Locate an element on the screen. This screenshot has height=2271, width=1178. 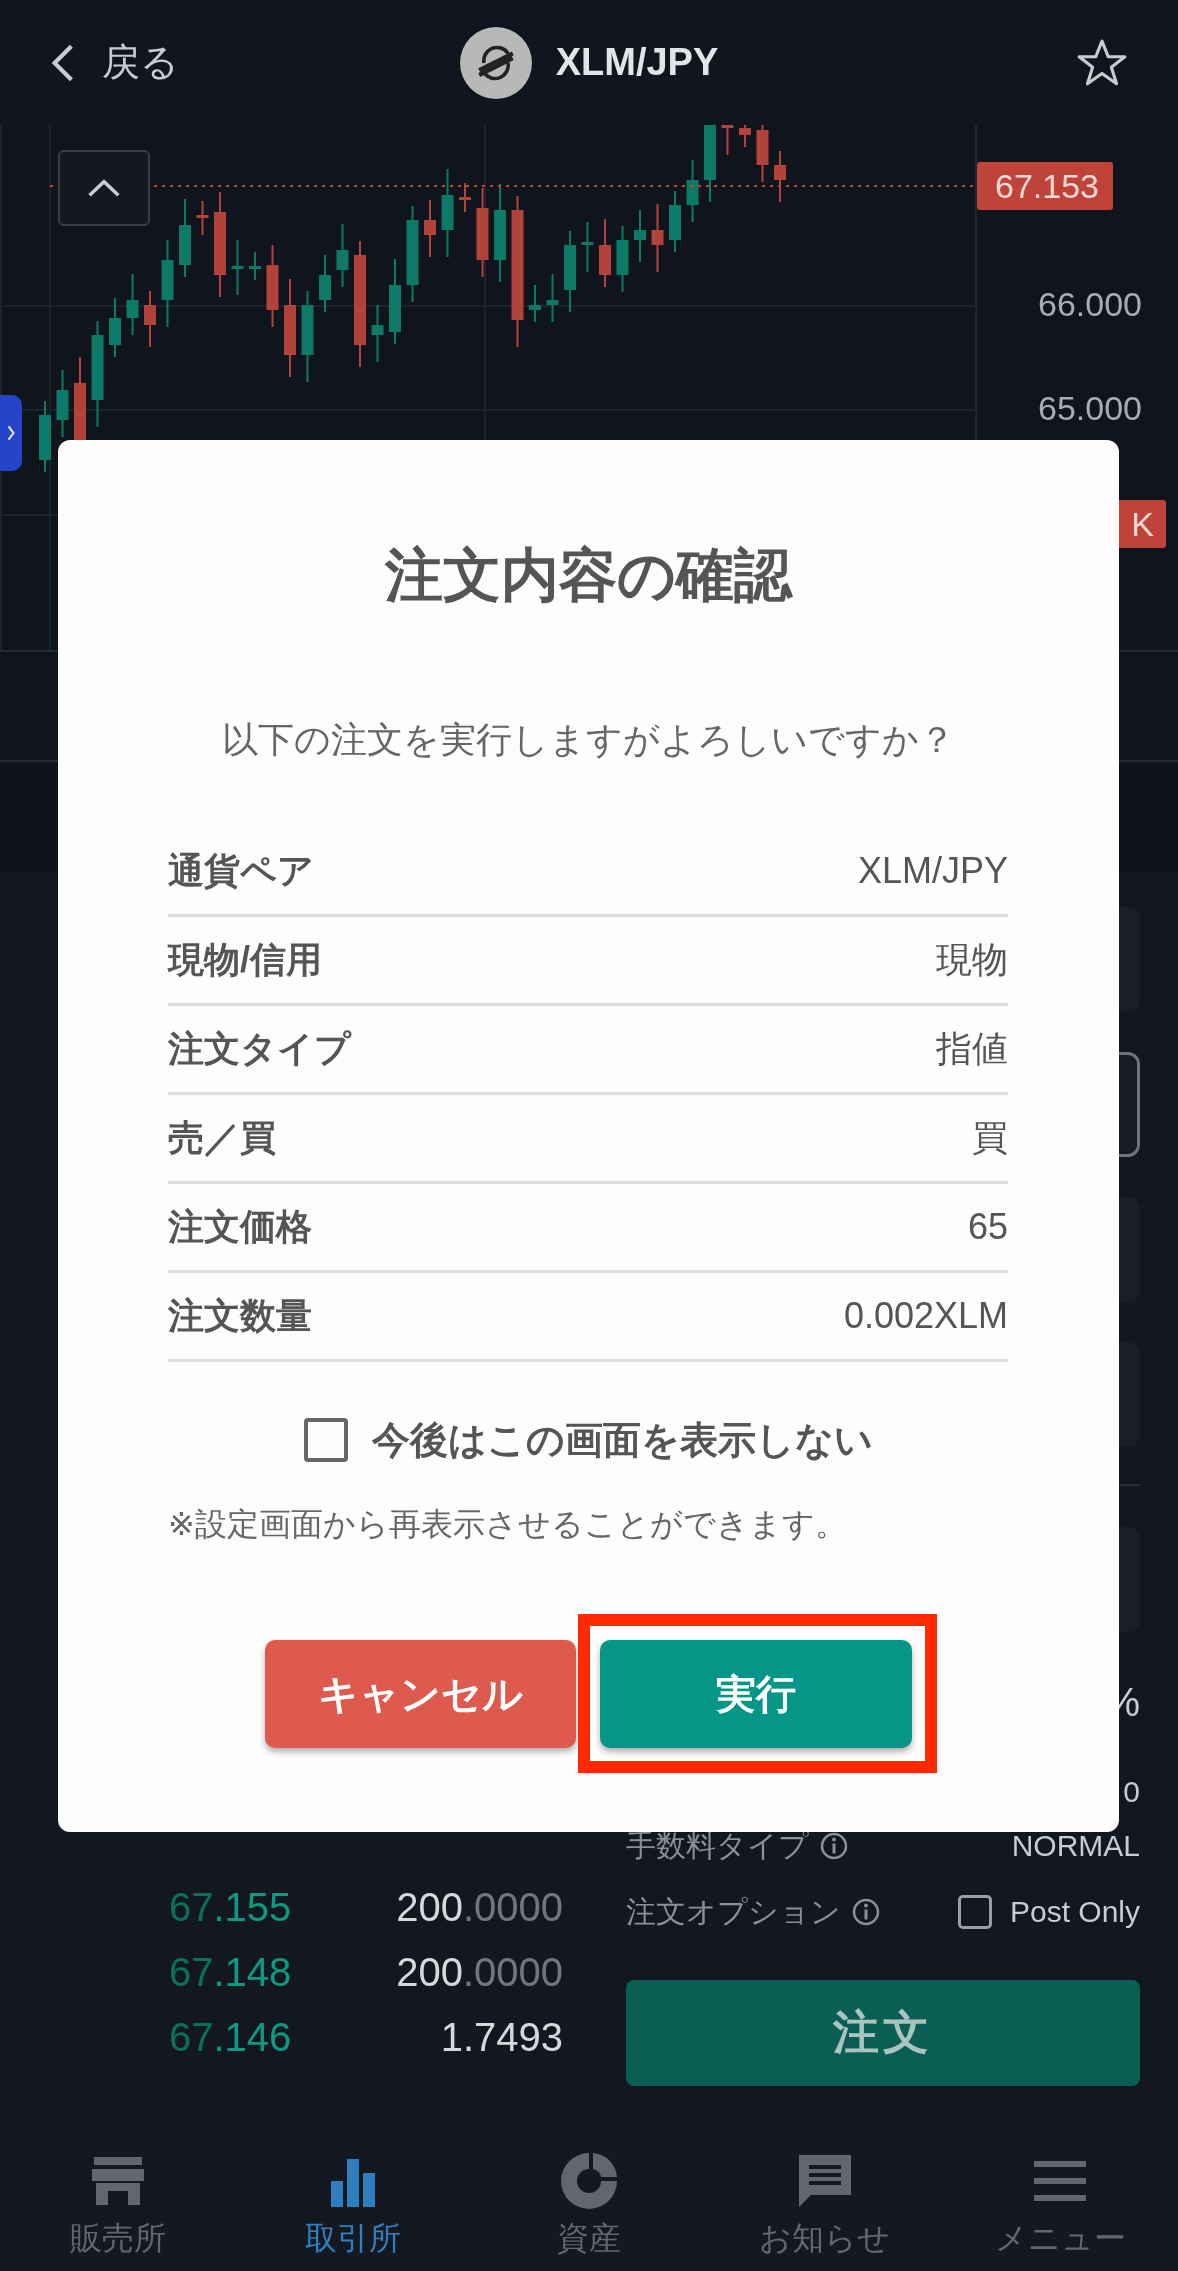
row-label: 注文数量 is located at coordinates (240, 1315).